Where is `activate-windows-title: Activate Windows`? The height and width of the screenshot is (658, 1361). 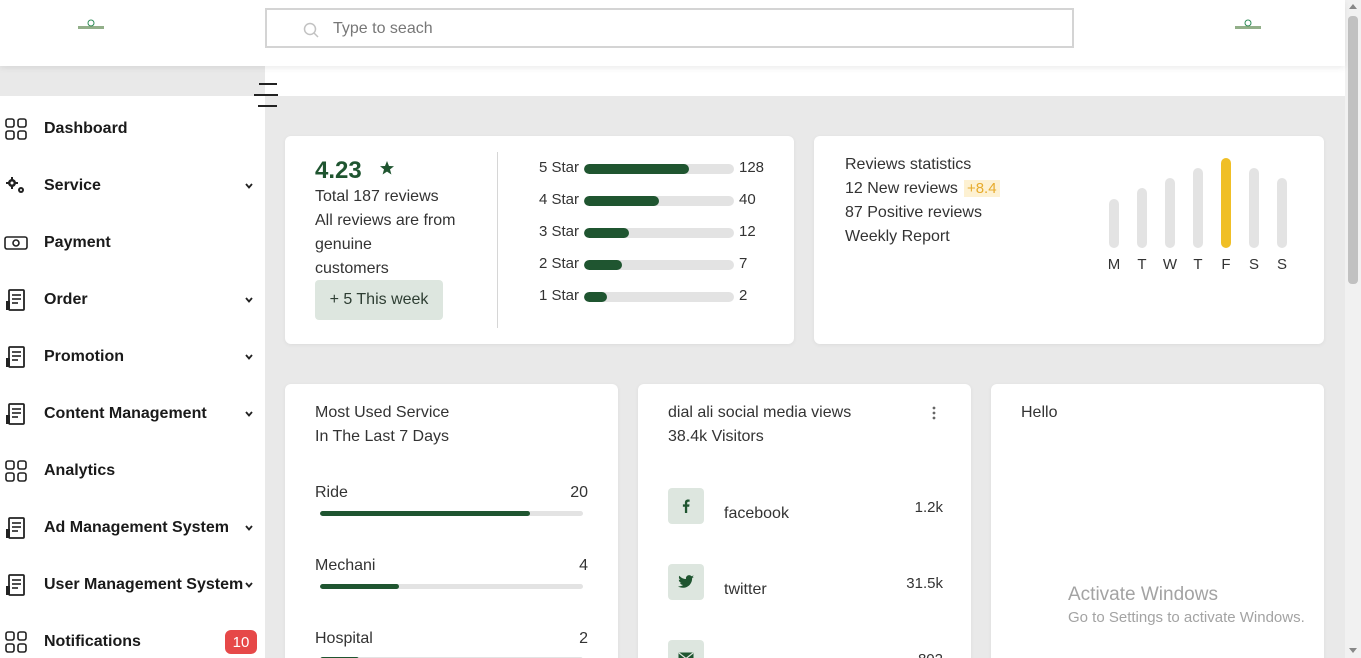
activate-windows-title: Activate Windows is located at coordinates (1143, 594).